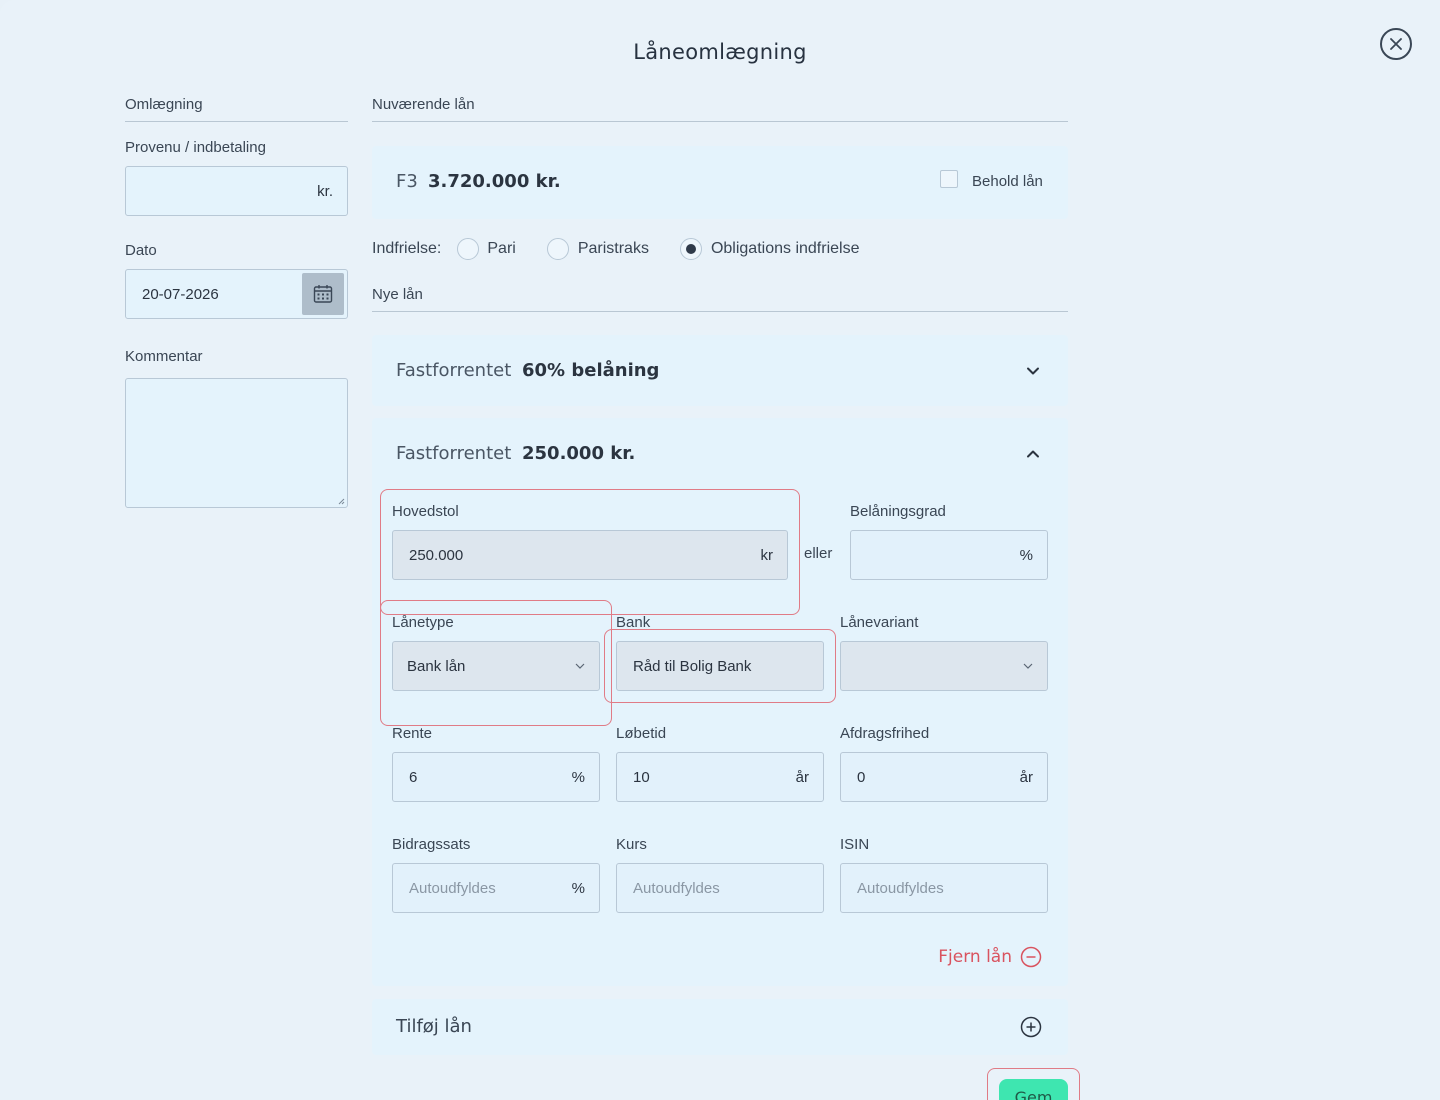  I want to click on afdragsfrihed-label: Afdragsfrihed, so click(885, 733).